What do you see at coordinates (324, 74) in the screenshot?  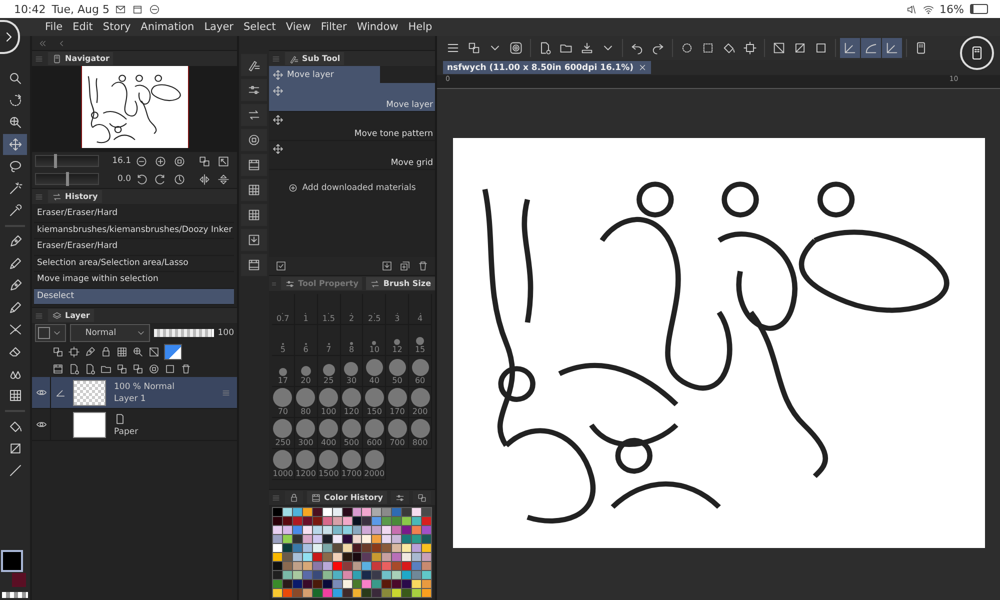 I see `sub-tool-group-tab: Move layer` at bounding box center [324, 74].